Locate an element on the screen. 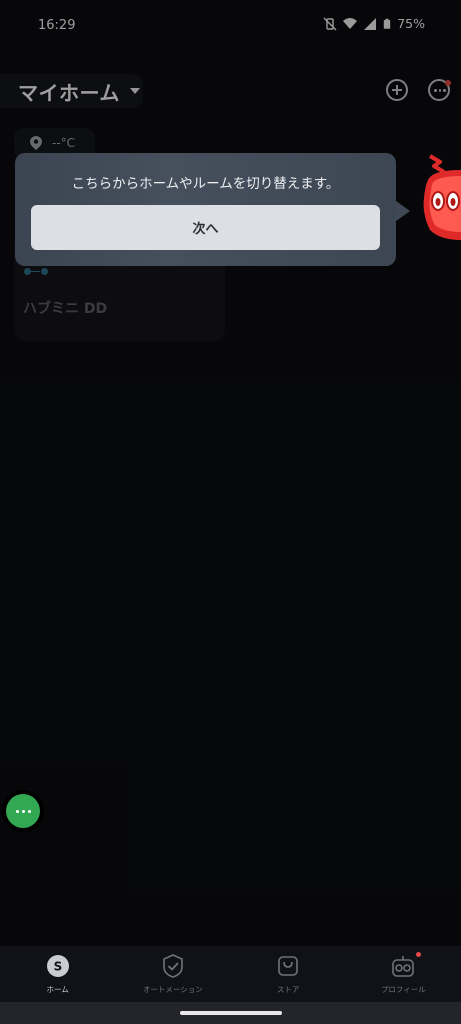  gesture-handle is located at coordinates (231, 1013).